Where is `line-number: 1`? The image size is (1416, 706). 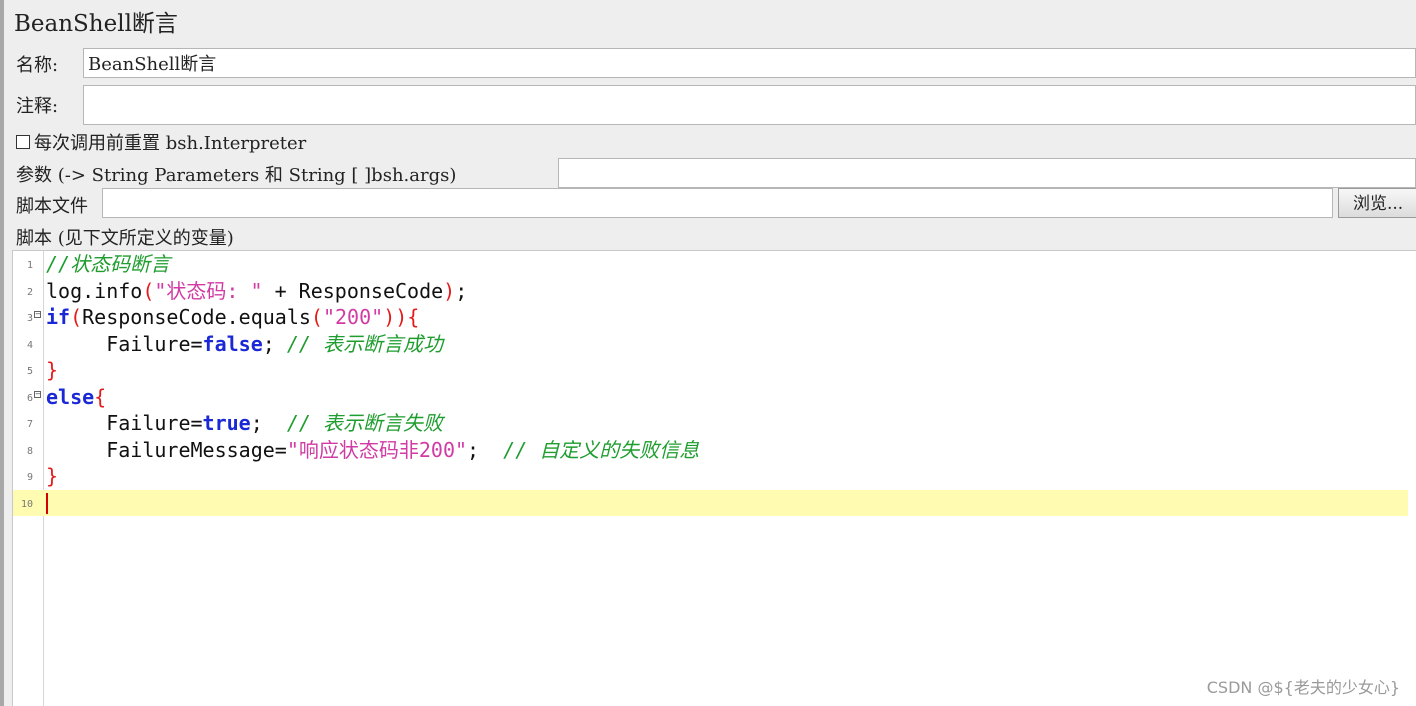 line-number: 1 is located at coordinates (29, 265).